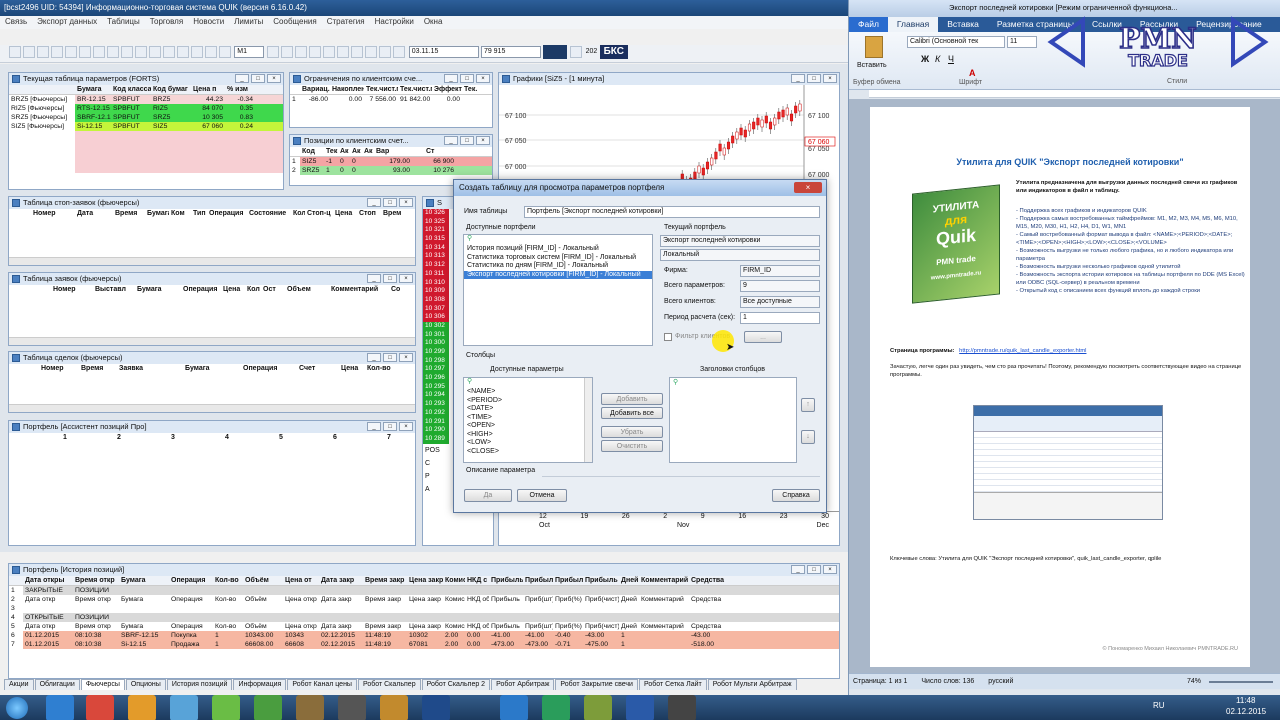 Image resolution: width=1280 pixels, height=720 pixels. Describe the element at coordinates (529, 435) in the screenshot. I see `list-item: <HIGH>` at that location.